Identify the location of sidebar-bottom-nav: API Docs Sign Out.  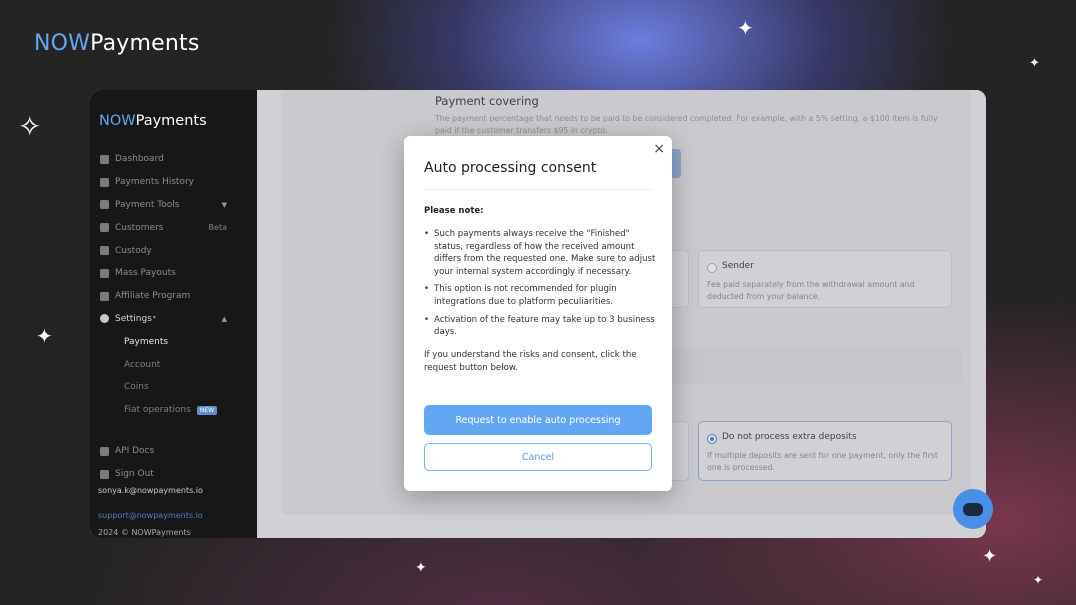
(173, 463).